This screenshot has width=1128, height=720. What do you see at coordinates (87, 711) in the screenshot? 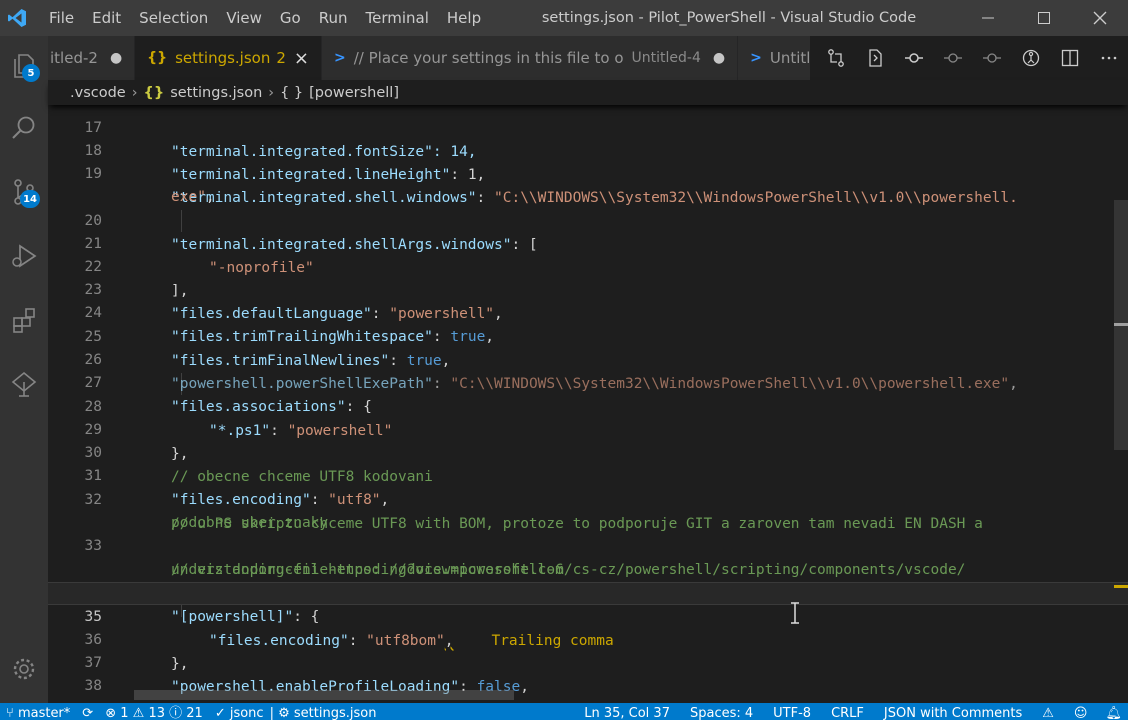
I see `sync-icon: ⟳` at bounding box center [87, 711].